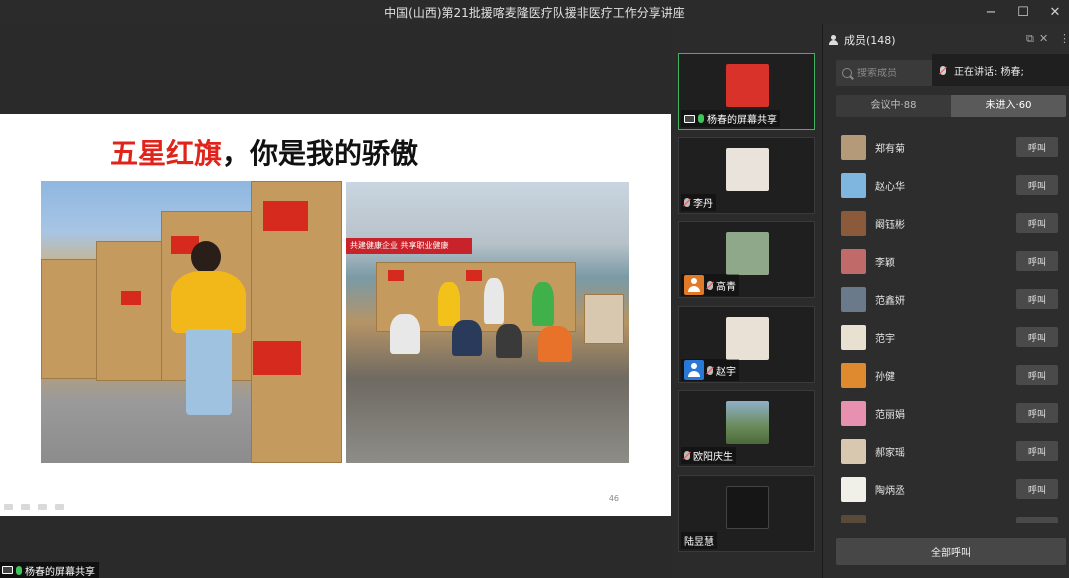  What do you see at coordinates (1043, 38) in the screenshot?
I see `panel-close-icon: ✕` at bounding box center [1043, 38].